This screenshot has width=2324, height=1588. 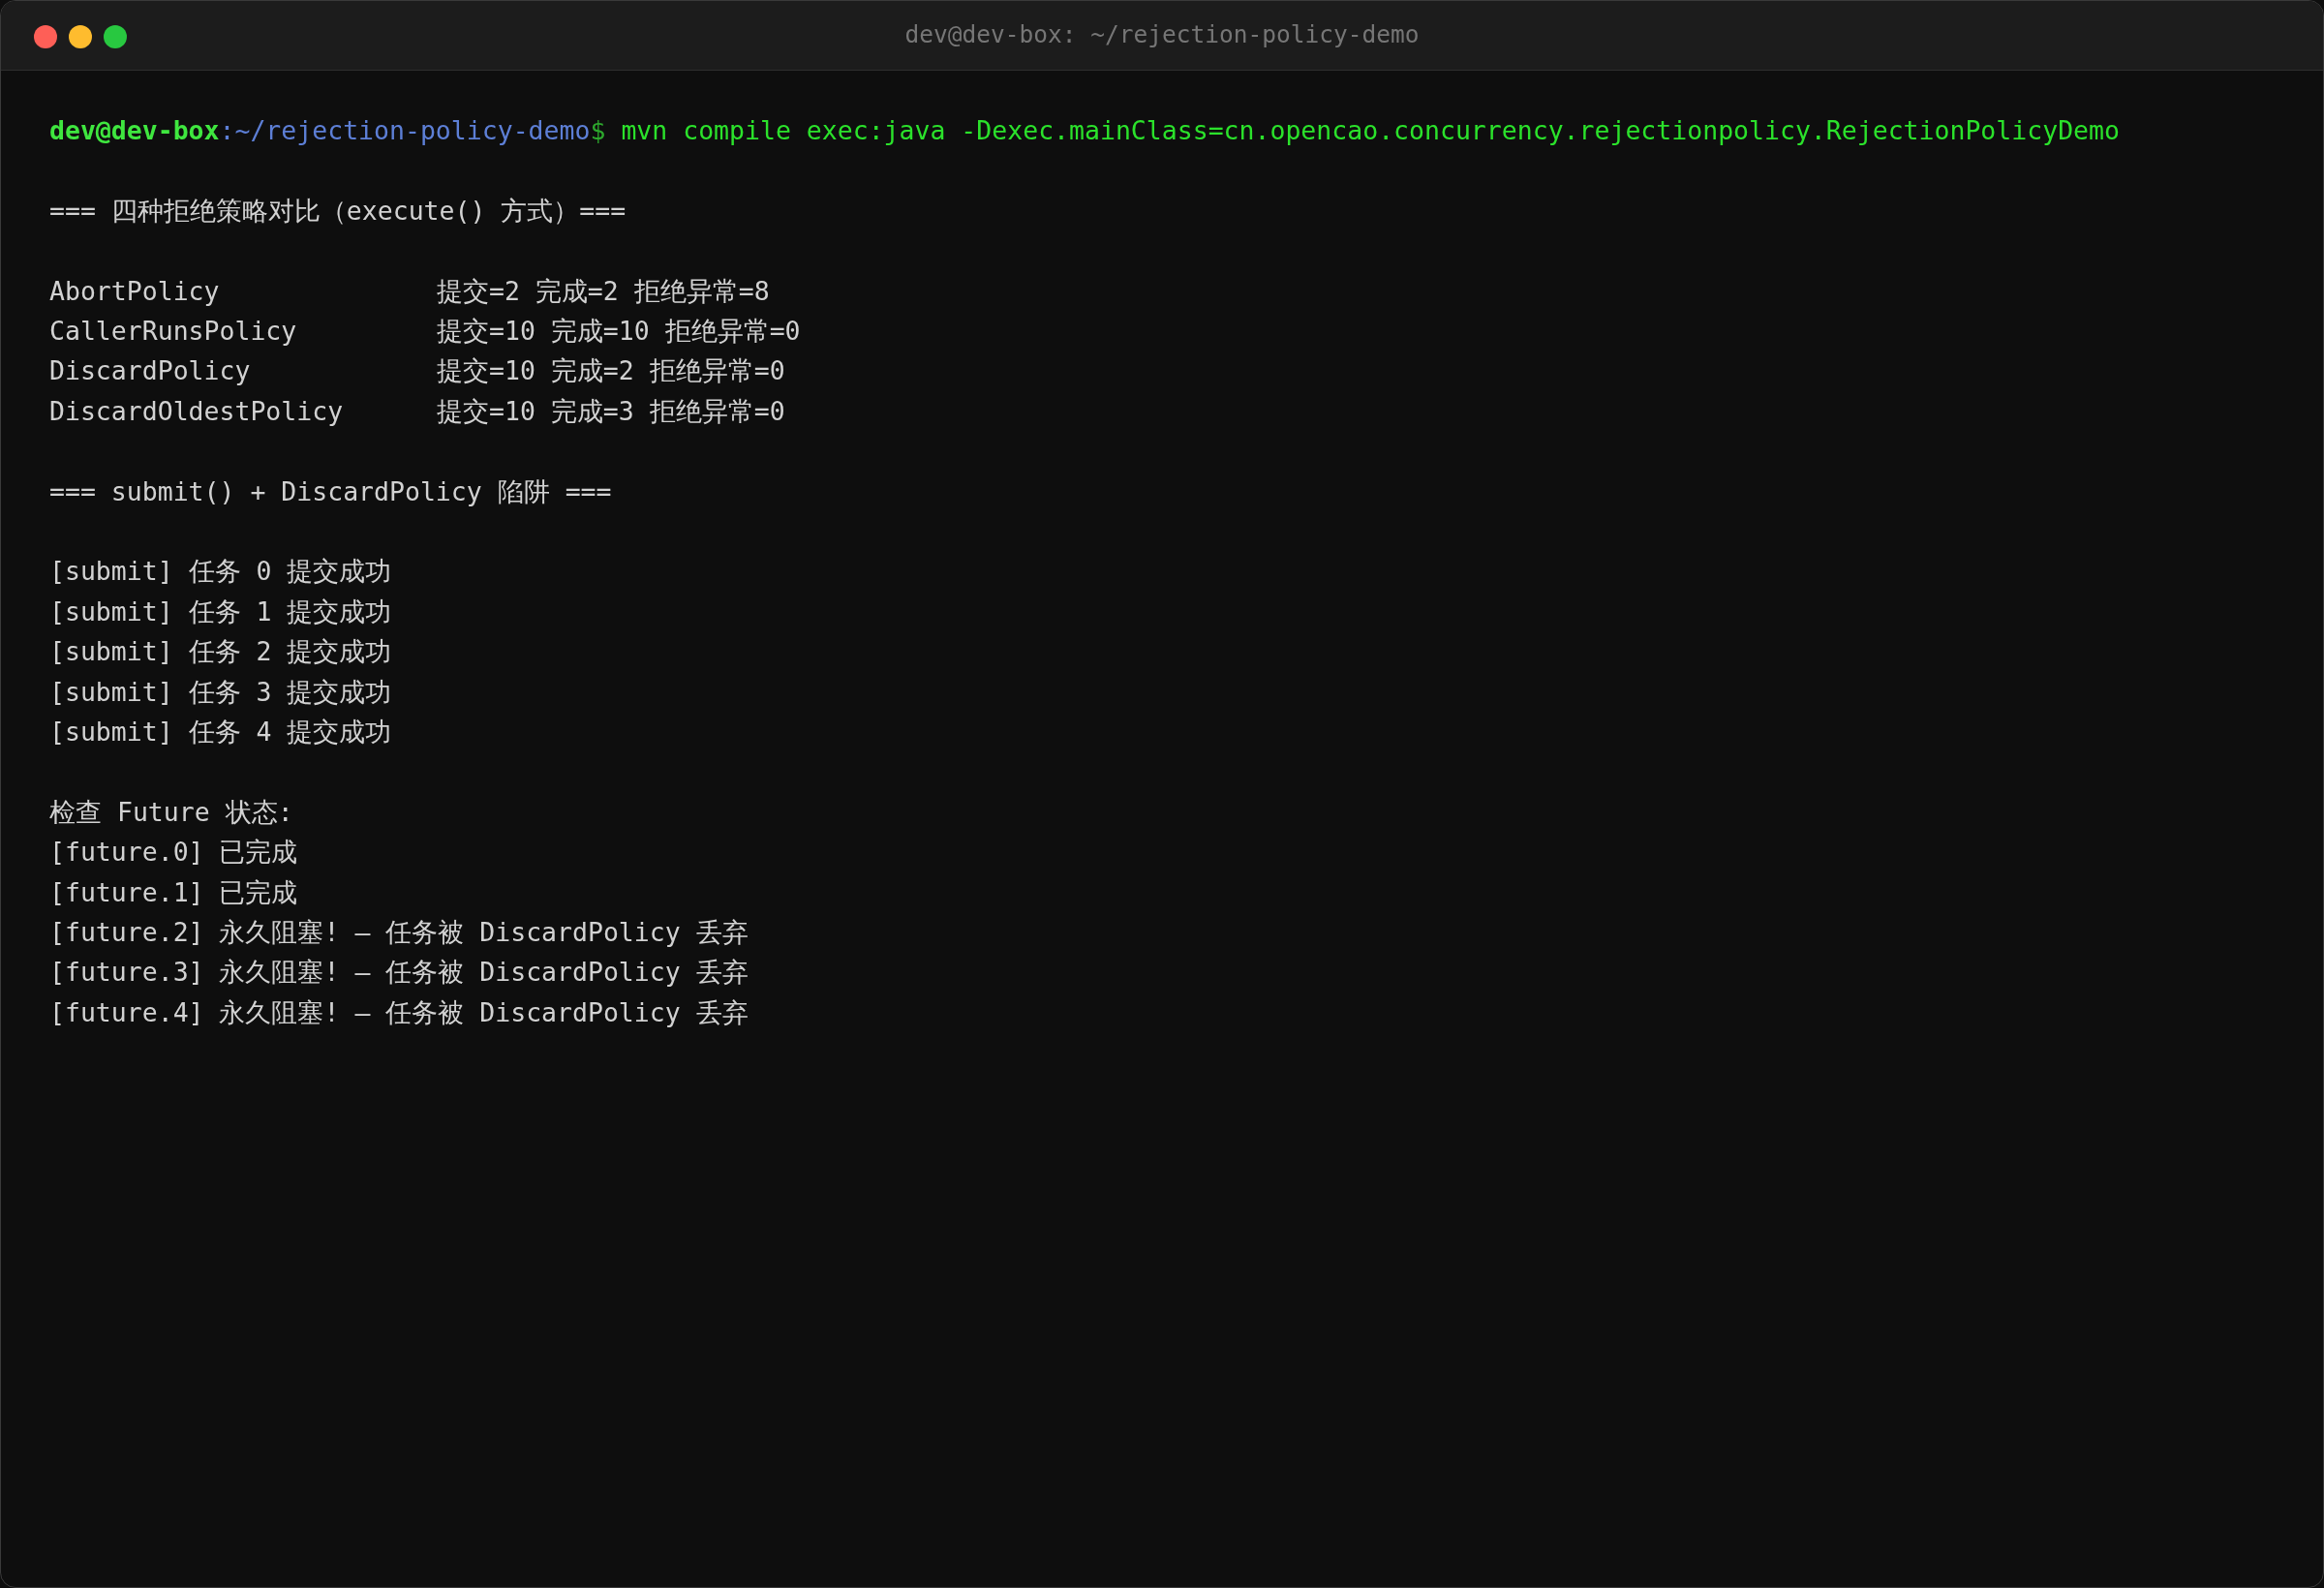 What do you see at coordinates (173, 853) in the screenshot?
I see `output-line: [future.0] 已完成` at bounding box center [173, 853].